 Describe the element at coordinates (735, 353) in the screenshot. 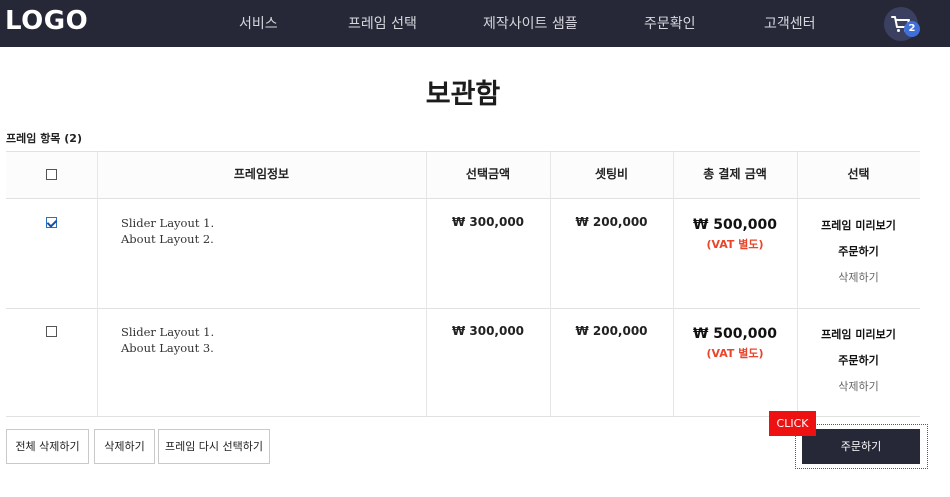

I see `row-2-vat-note: (VAT 별도)` at that location.